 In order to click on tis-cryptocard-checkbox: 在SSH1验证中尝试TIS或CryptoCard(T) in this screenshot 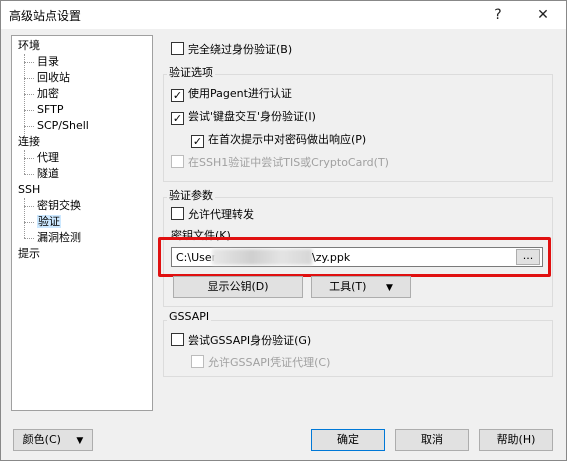, I will do `click(280, 163)`.